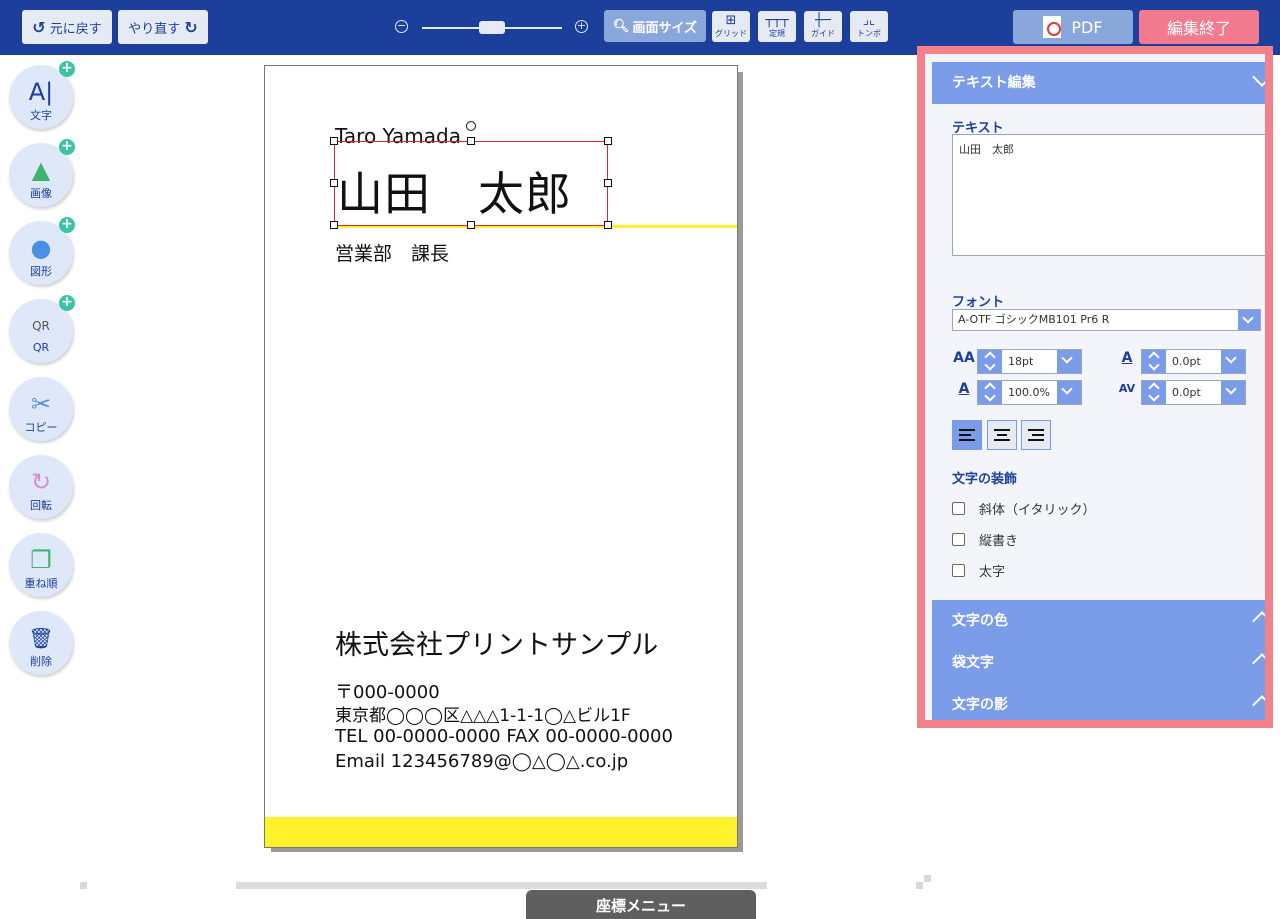  I want to click on undo-button: ↺ 元に戻す, so click(67, 27).